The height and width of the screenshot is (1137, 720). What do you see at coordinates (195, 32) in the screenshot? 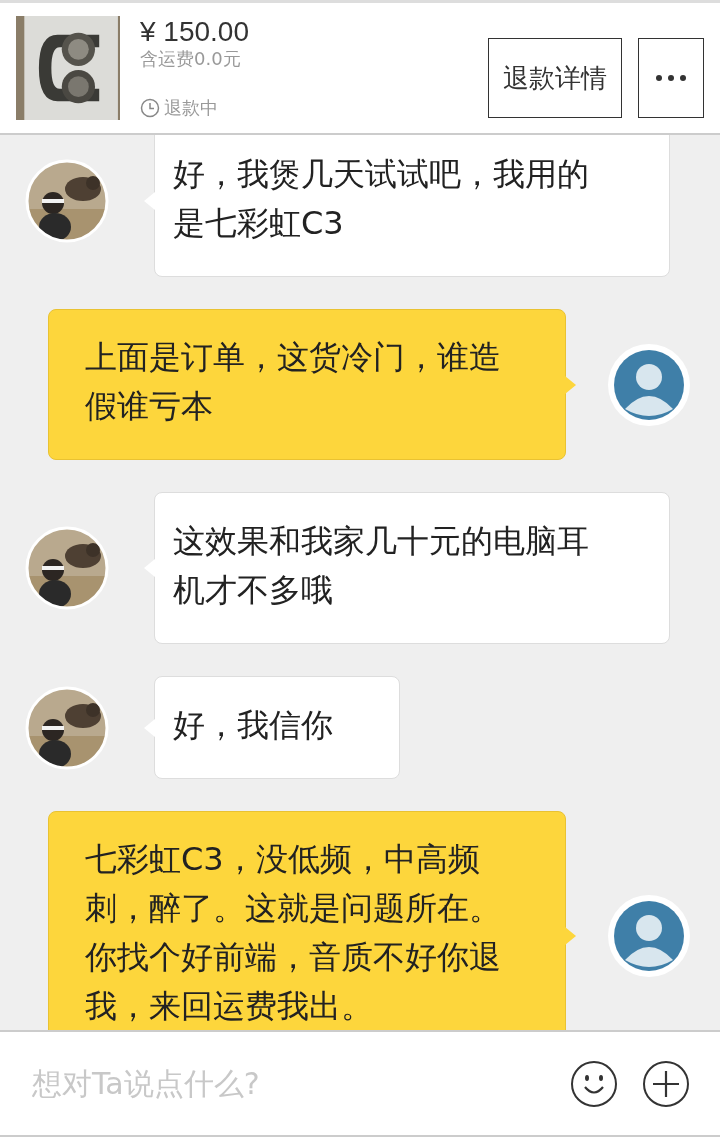
I see `price-text: ¥ 150.00` at bounding box center [195, 32].